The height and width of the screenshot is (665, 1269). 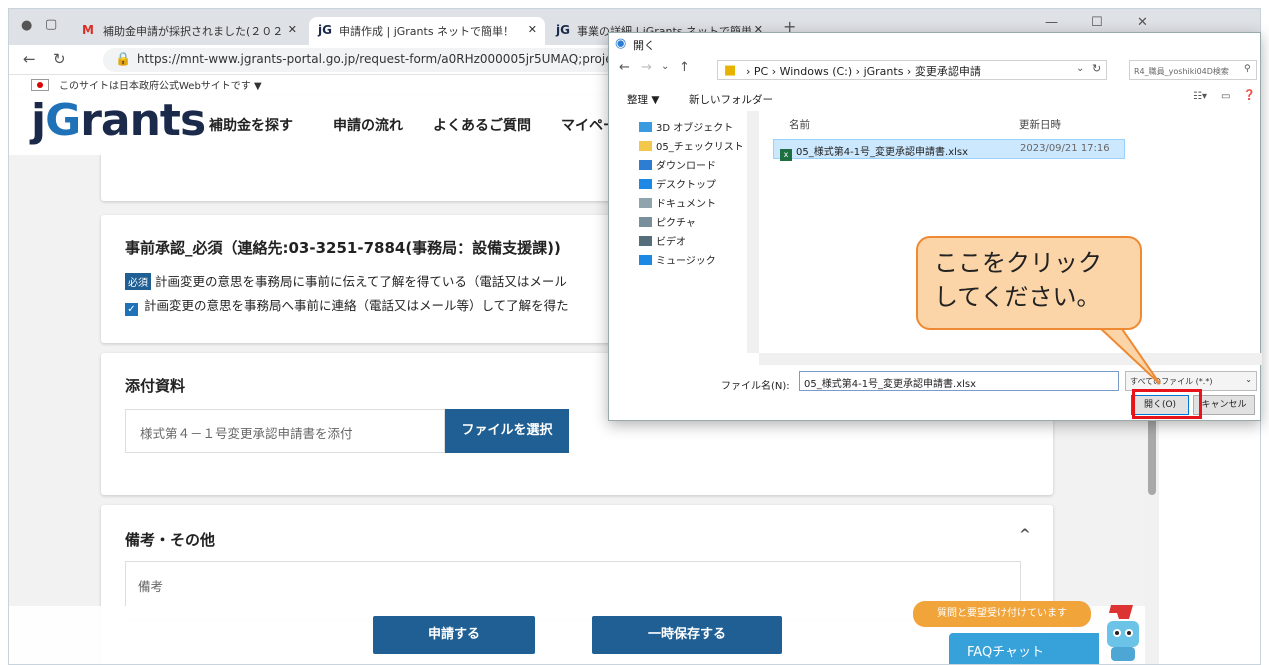 I want to click on choose-file-button: ファイルを選択, so click(x=507, y=431).